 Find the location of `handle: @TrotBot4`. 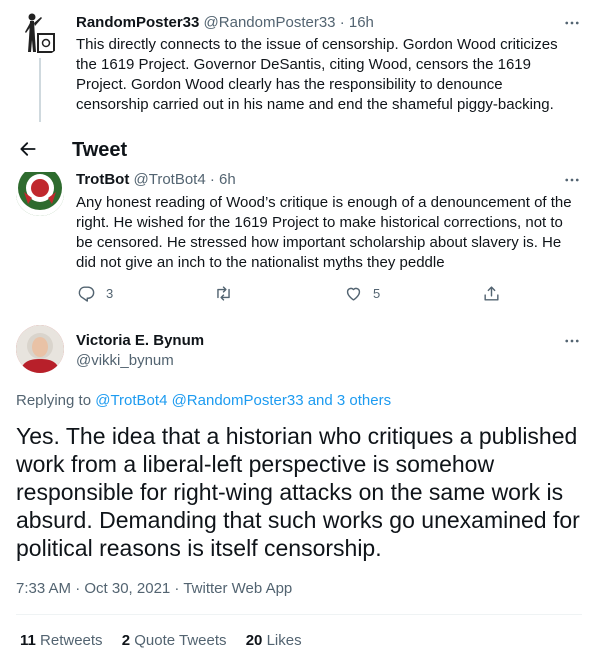

handle: @TrotBot4 is located at coordinates (170, 179).